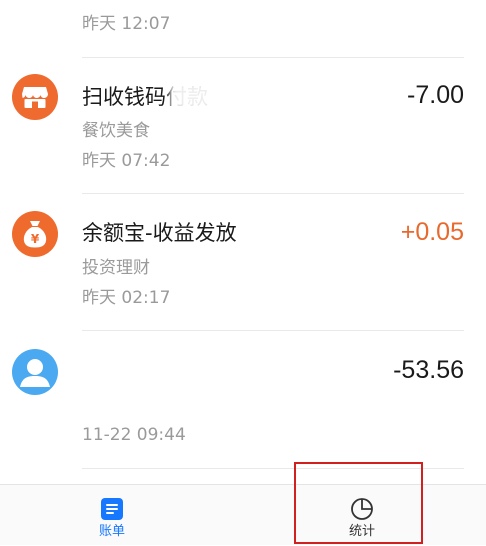  Describe the element at coordinates (362, 509) in the screenshot. I see `pie-chart-icon` at that location.